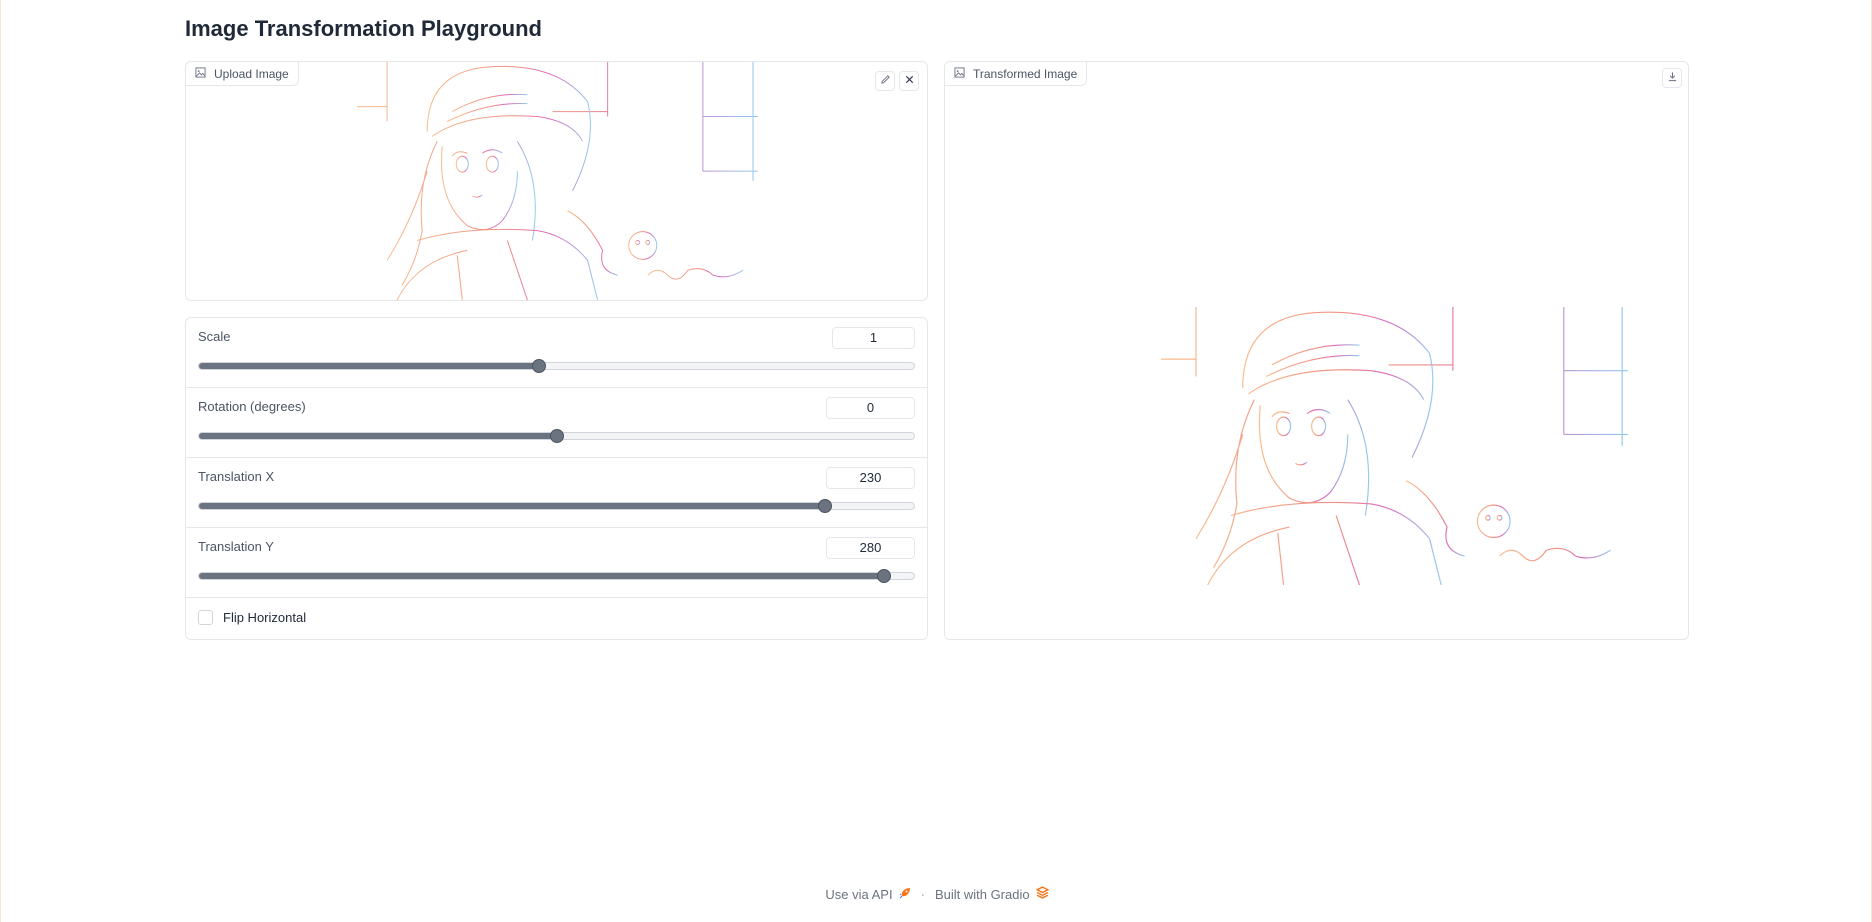 The width and height of the screenshot is (1872, 922). What do you see at coordinates (252, 406) in the screenshot?
I see `rotation-label: Rotation (degrees)` at bounding box center [252, 406].